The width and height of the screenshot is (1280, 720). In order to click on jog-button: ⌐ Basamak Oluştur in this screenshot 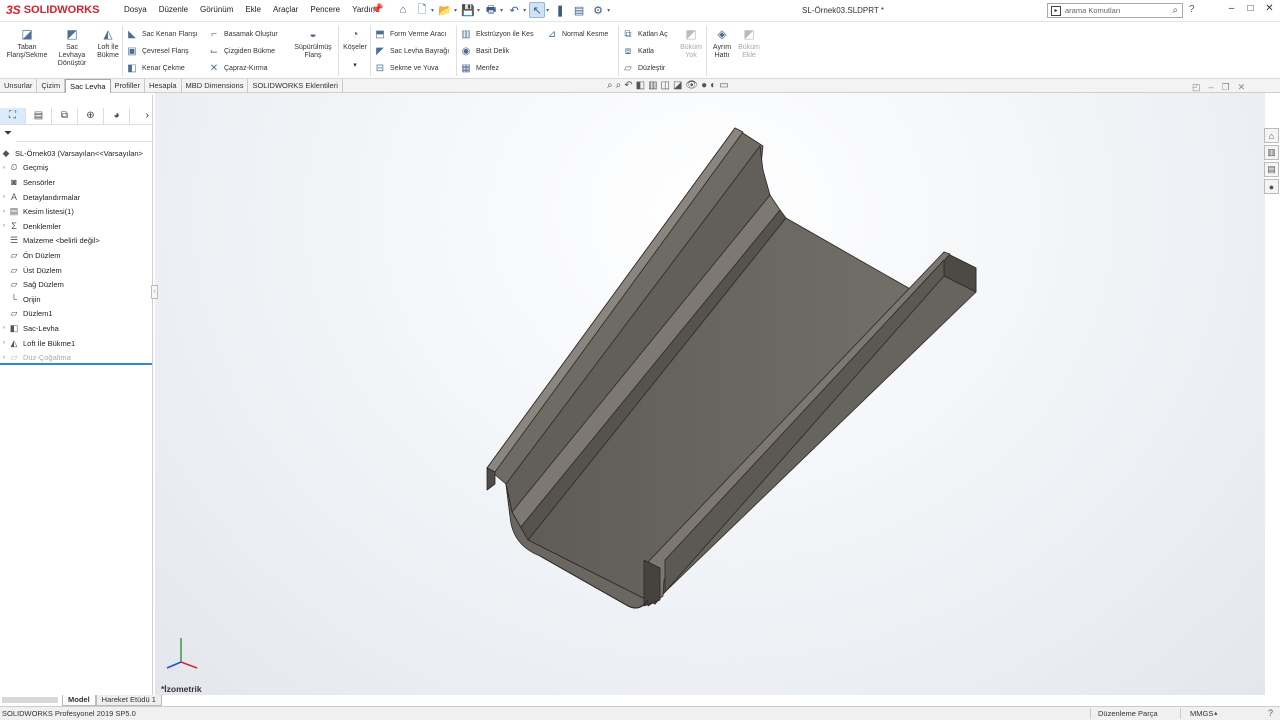, I will do `click(243, 34)`.